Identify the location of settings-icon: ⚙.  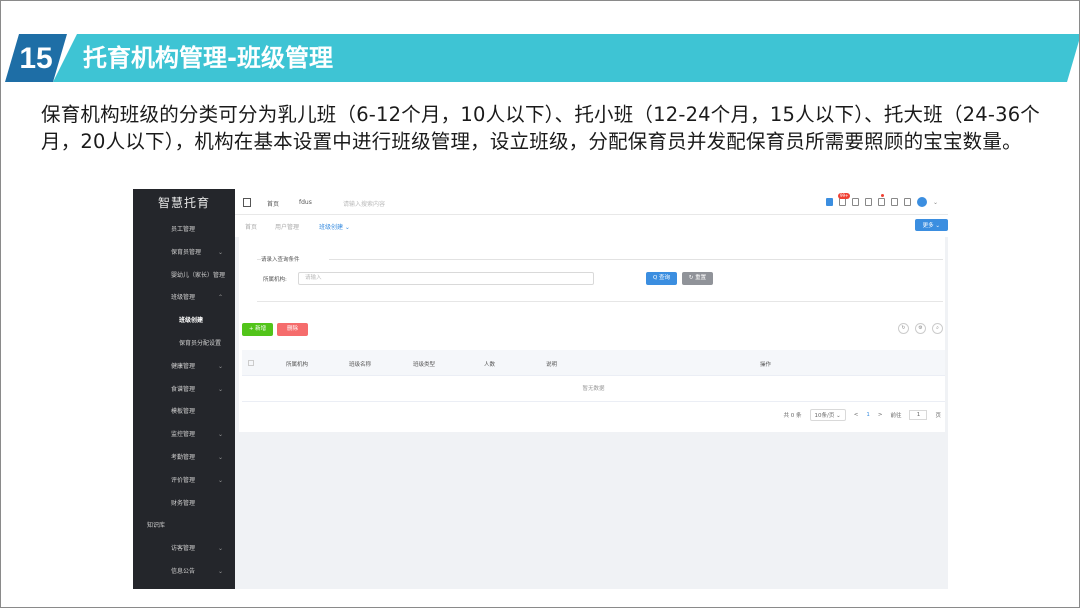
(920, 328).